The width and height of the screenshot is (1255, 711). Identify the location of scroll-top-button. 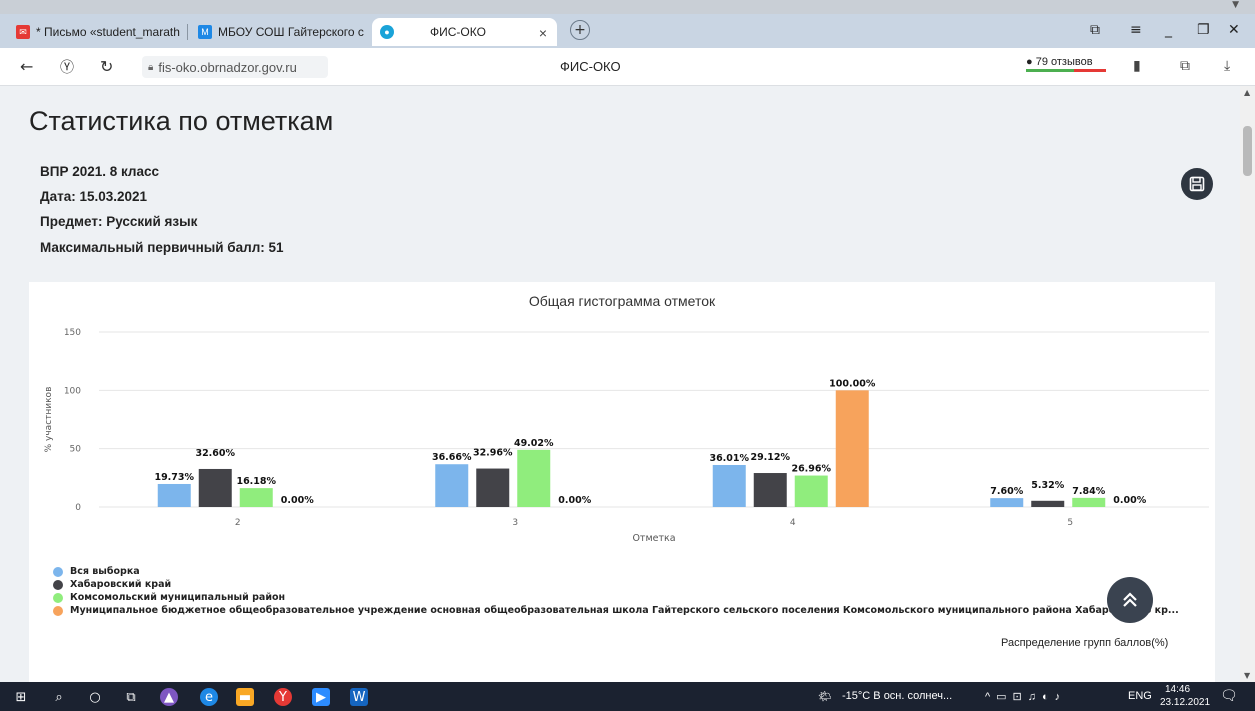
(1130, 600).